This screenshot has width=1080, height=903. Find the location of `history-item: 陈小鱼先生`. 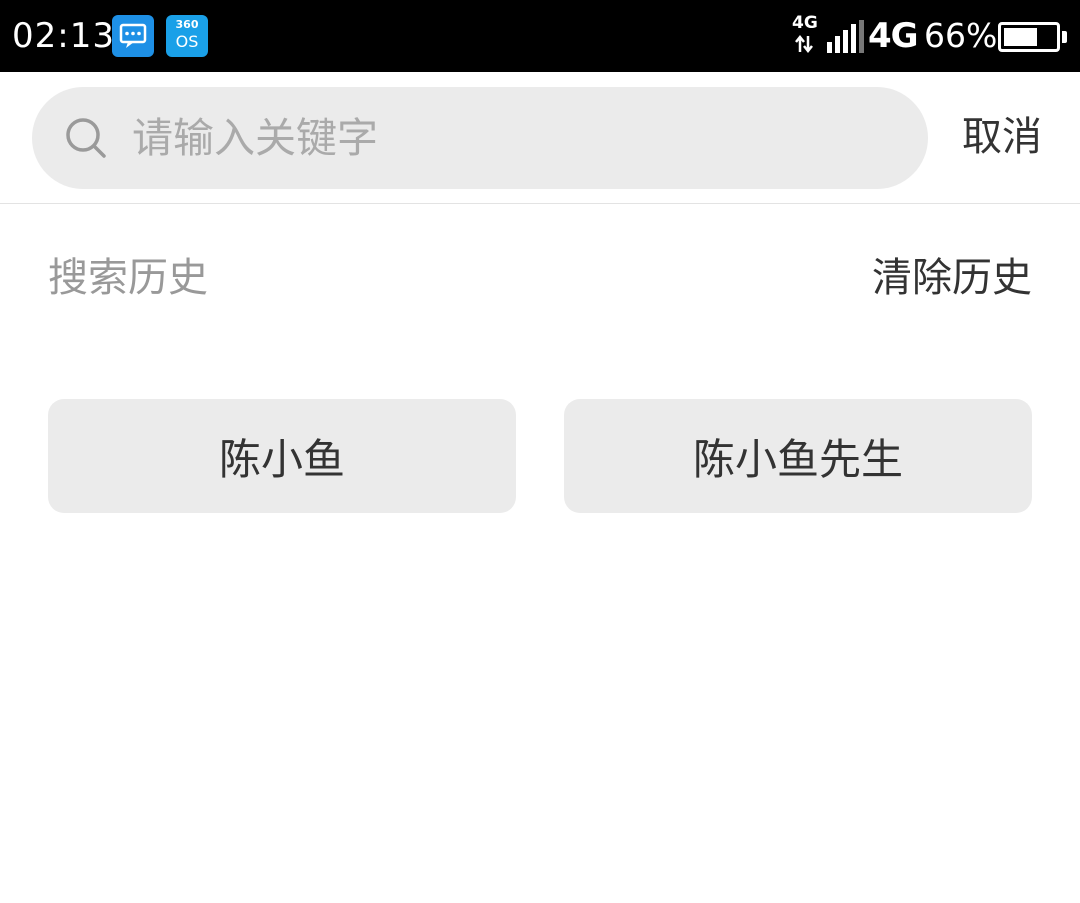

history-item: 陈小鱼先生 is located at coordinates (798, 456).